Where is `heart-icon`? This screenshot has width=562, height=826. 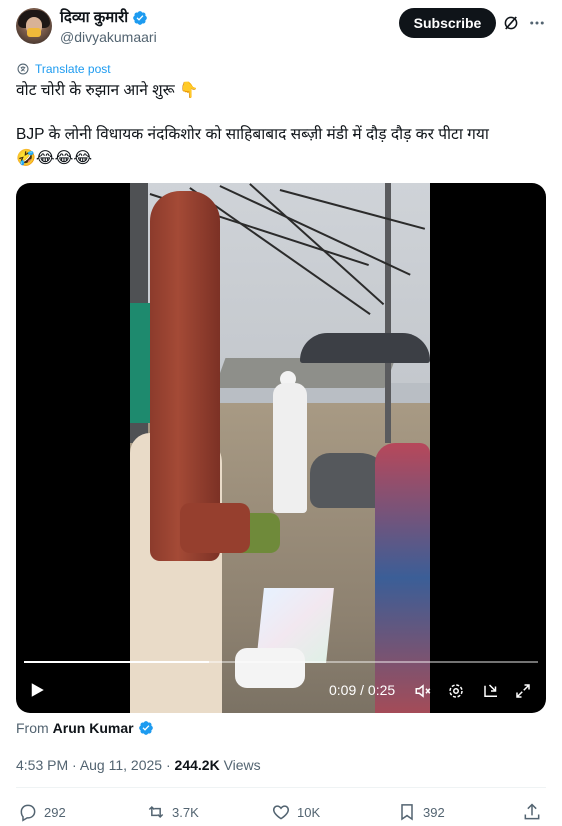
heart-icon is located at coordinates (281, 812).